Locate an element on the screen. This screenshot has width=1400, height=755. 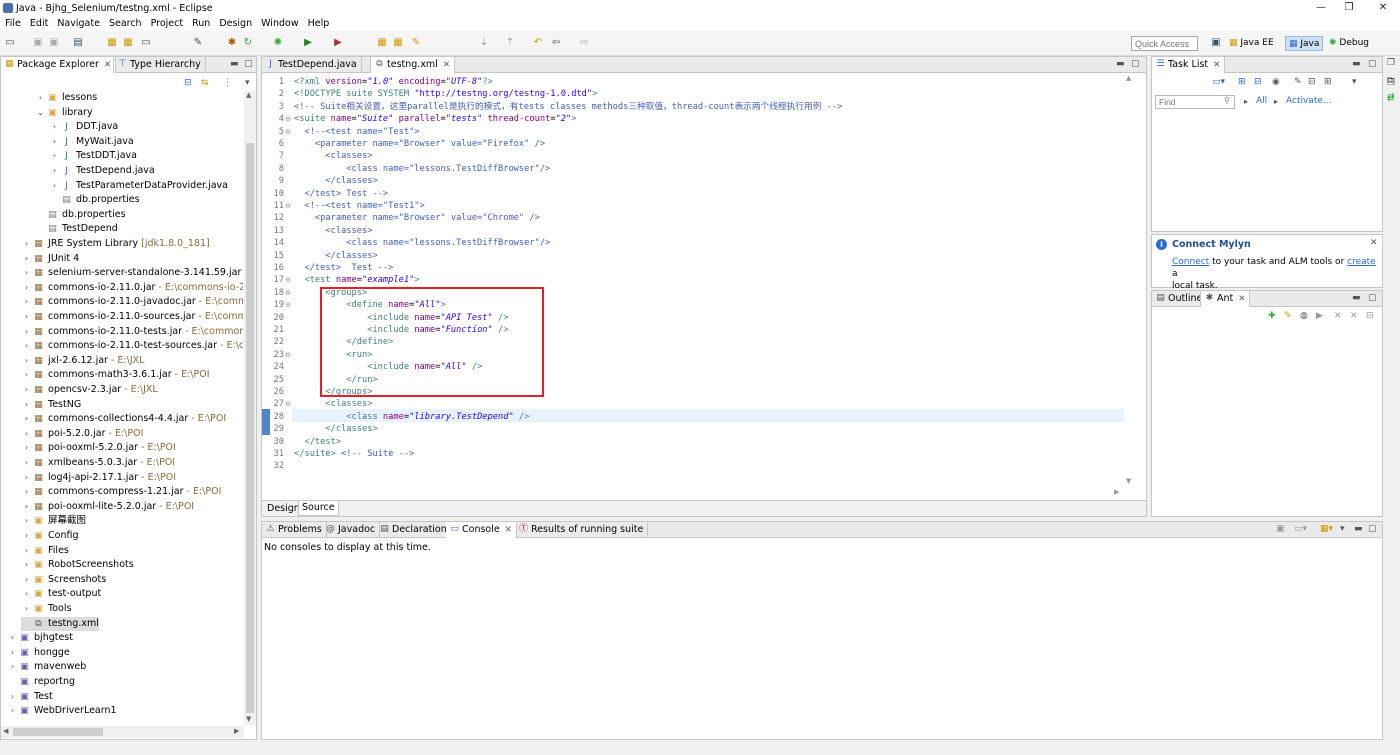
tree-item: › ▦ poi-ooxml-5.2.0.jar - E:\POI is located at coordinates (98, 448).